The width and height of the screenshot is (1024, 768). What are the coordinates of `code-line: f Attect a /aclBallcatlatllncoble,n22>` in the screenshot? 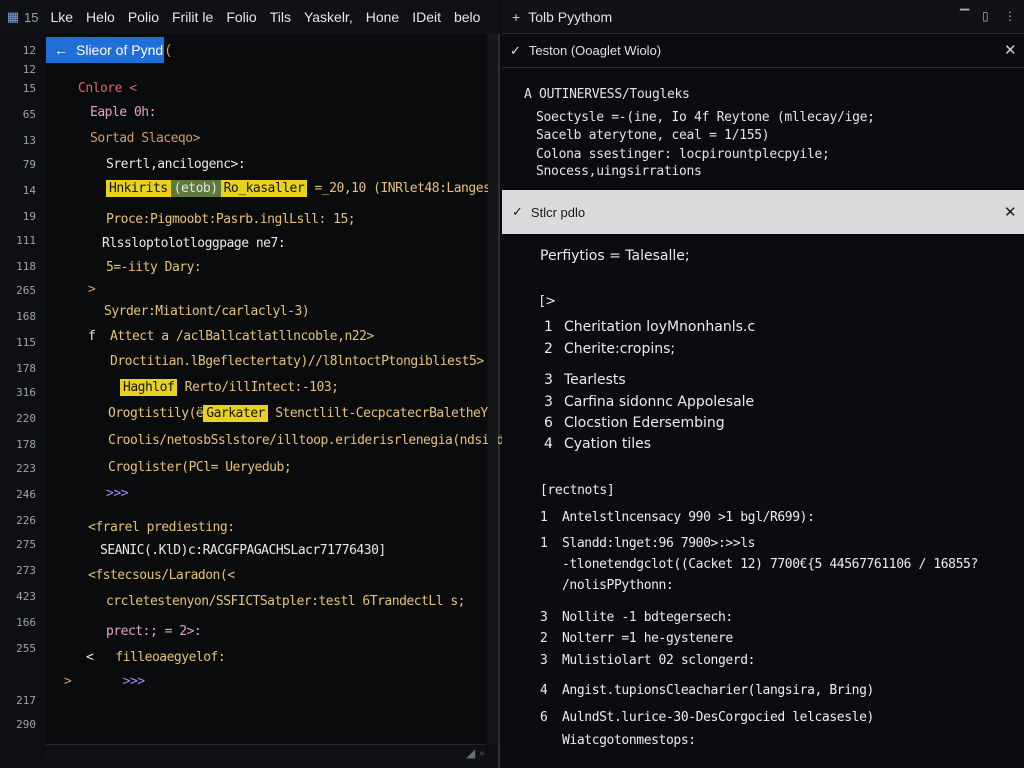 It's located at (231, 336).